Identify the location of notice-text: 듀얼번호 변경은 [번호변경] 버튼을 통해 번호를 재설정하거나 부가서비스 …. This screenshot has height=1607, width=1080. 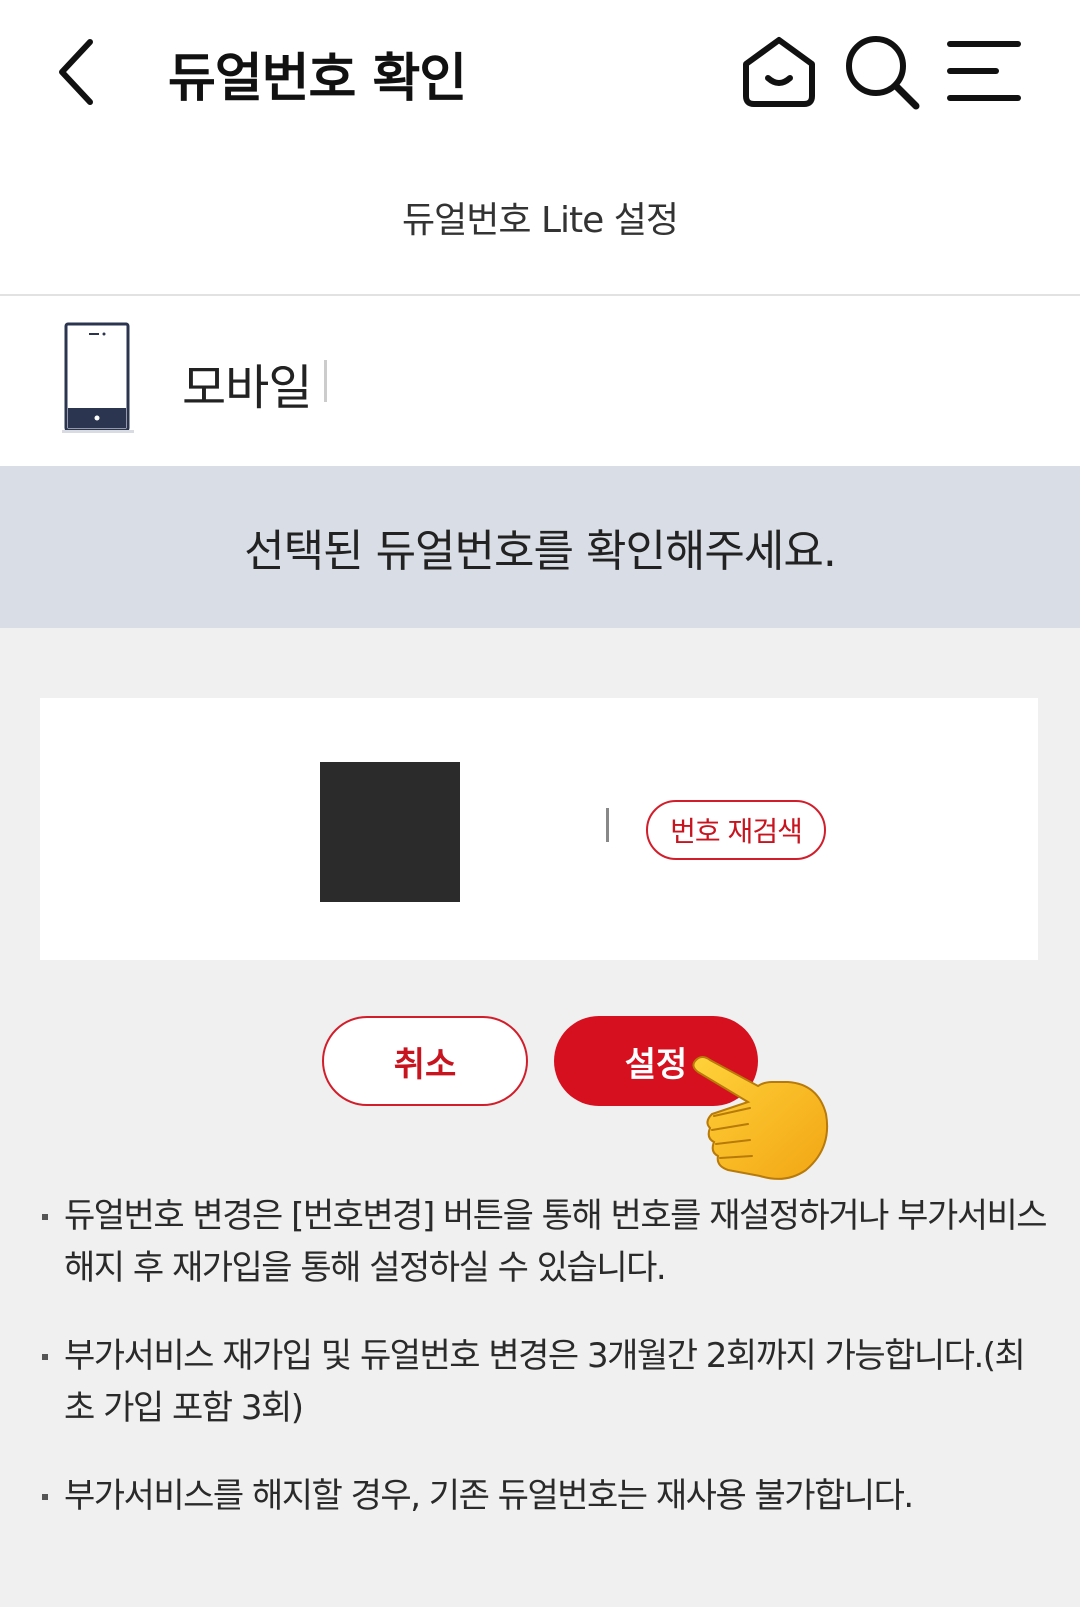
(556, 1242).